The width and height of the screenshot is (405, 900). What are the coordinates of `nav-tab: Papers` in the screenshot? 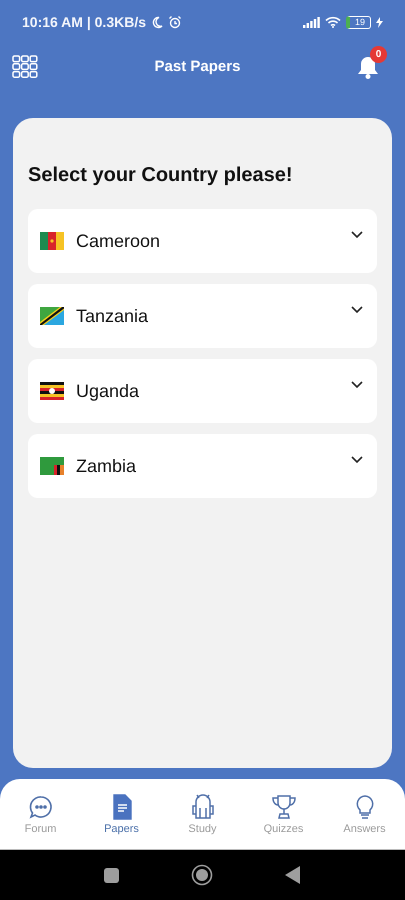 It's located at (121, 814).